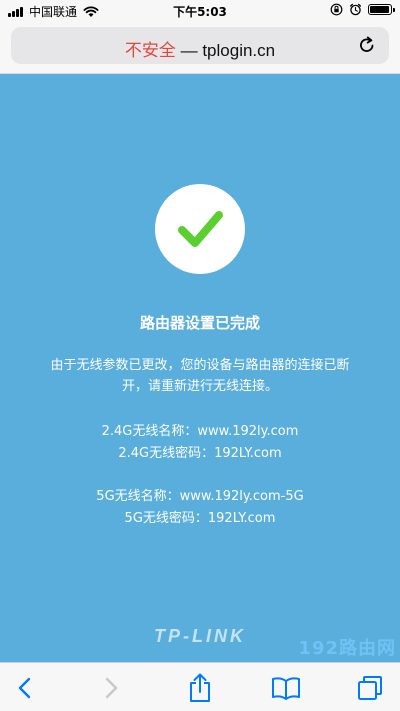 The width and height of the screenshot is (400, 711). What do you see at coordinates (239, 50) in the screenshot?
I see `address-domain: tplogin.cn` at bounding box center [239, 50].